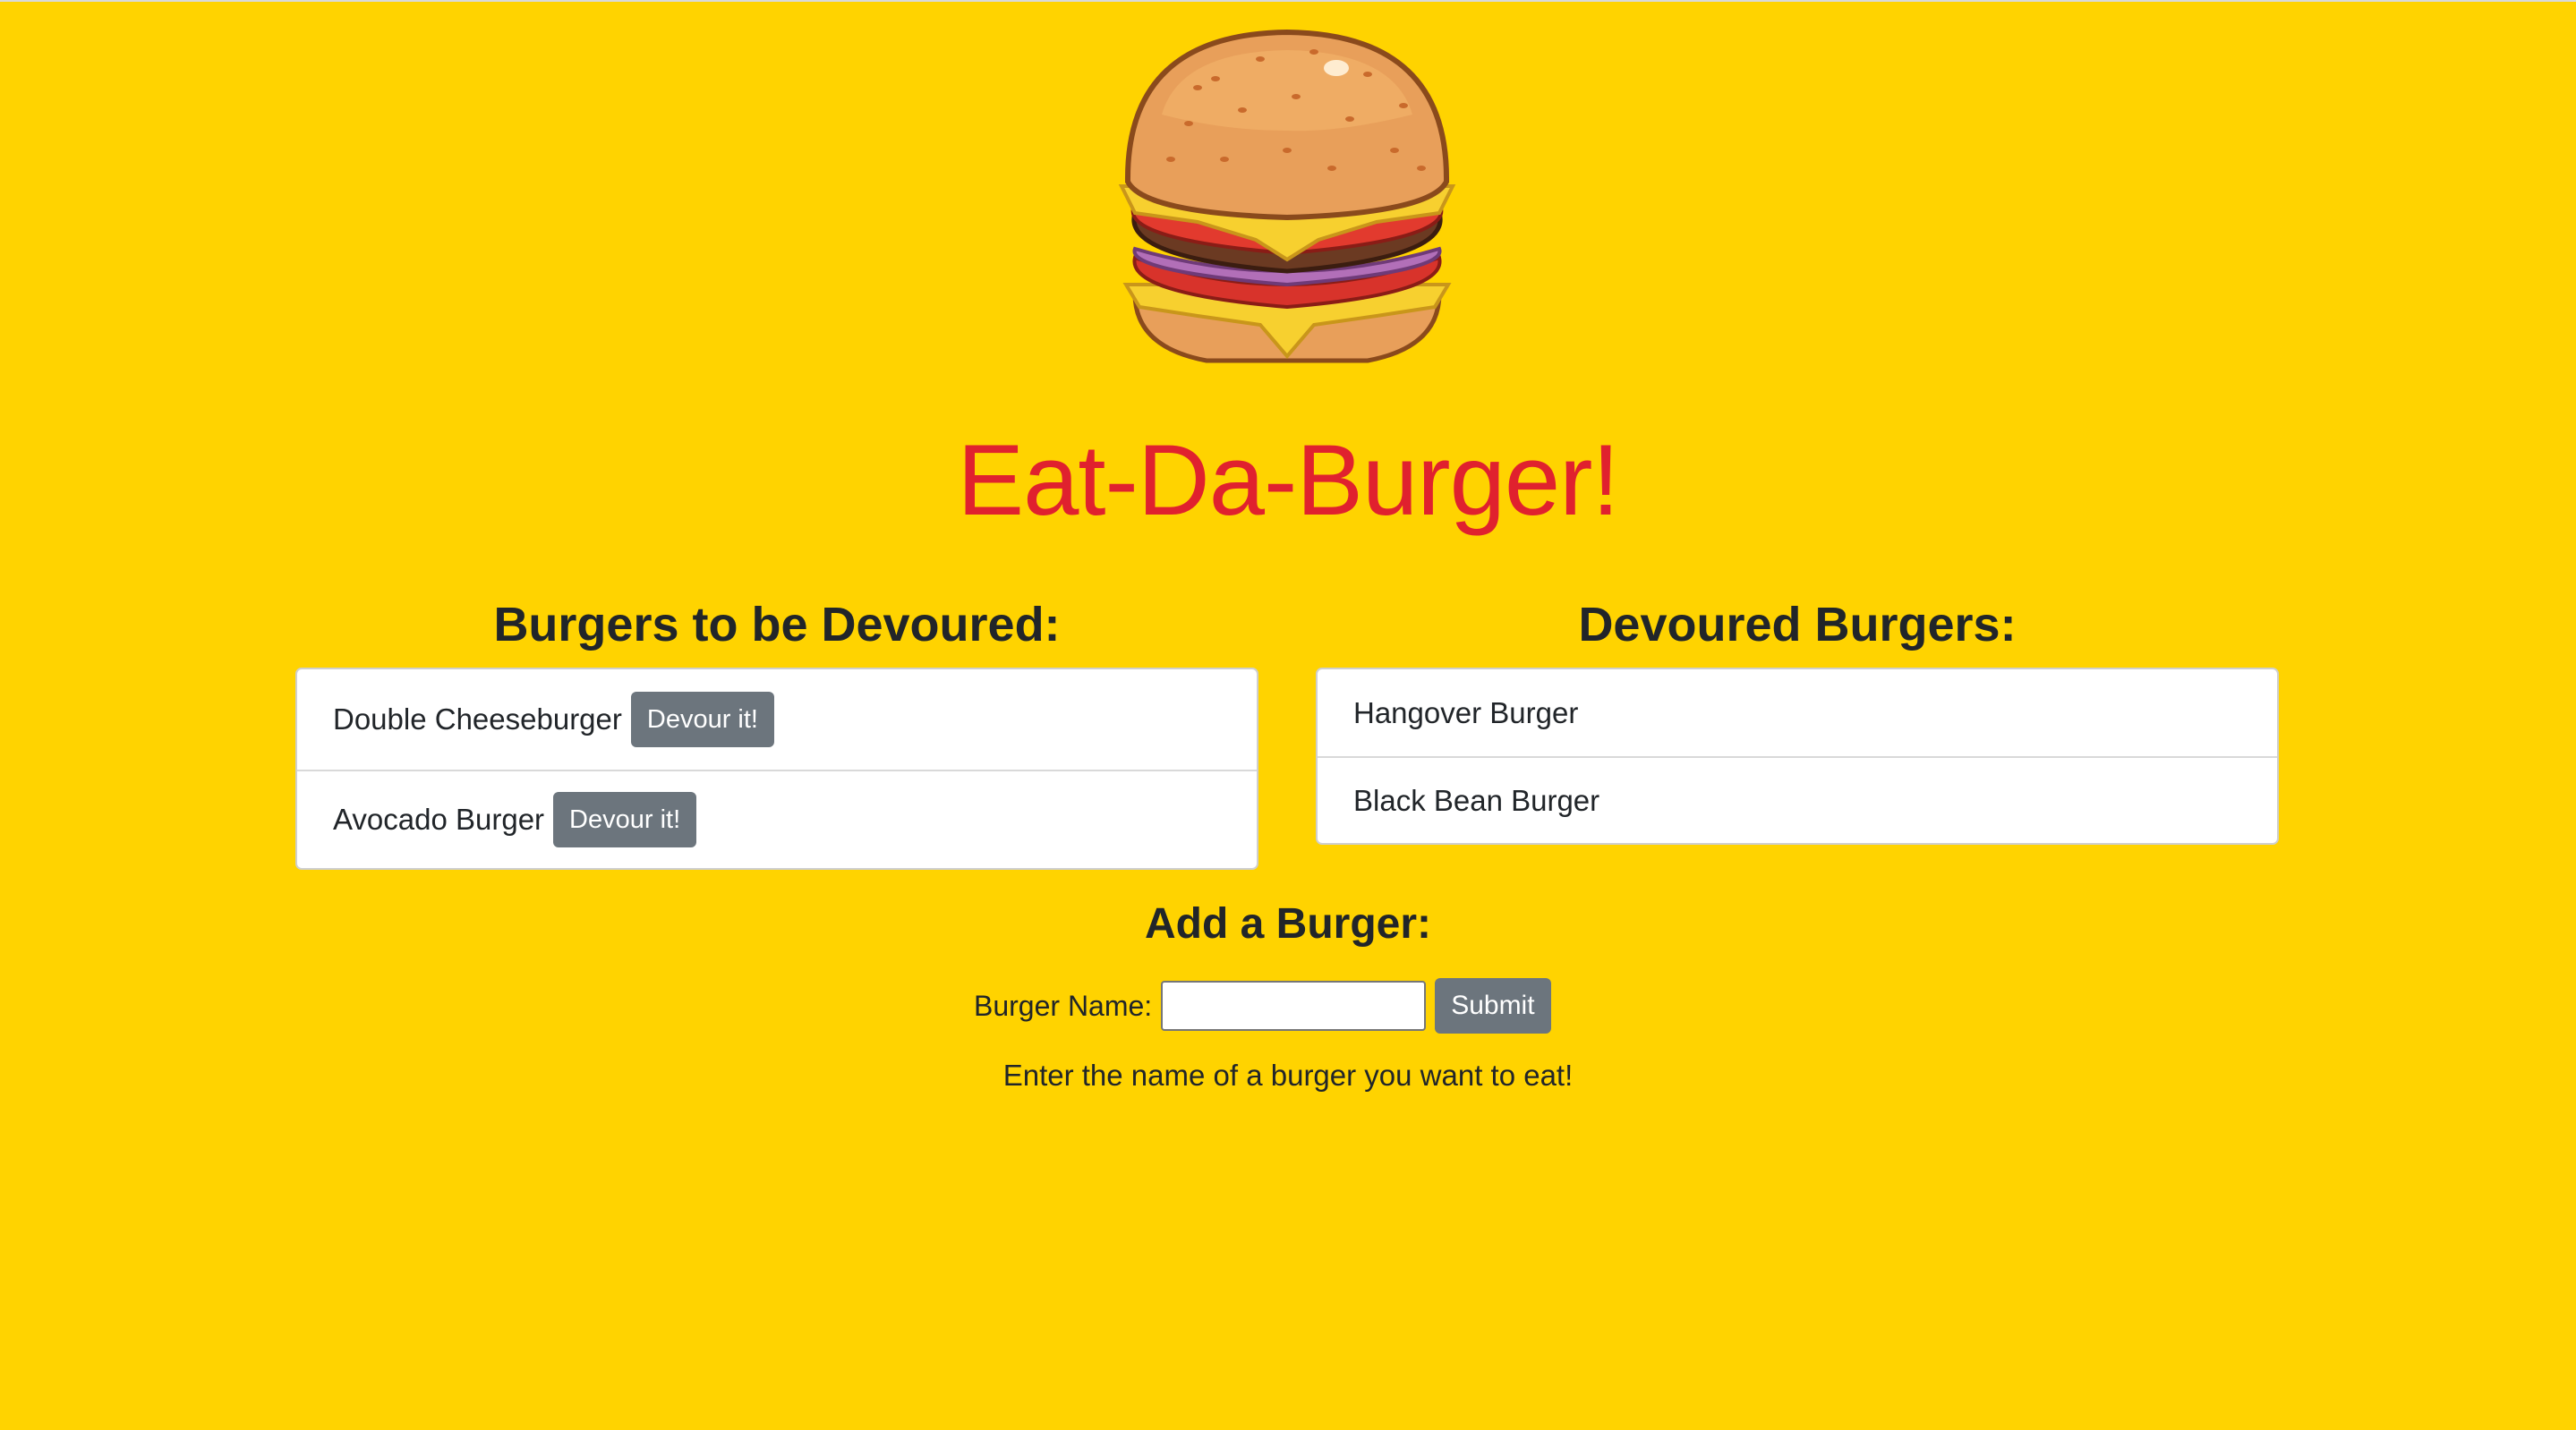  What do you see at coordinates (777, 720) in the screenshot?
I see `list-item: Double Cheeseburger Devour it!` at bounding box center [777, 720].